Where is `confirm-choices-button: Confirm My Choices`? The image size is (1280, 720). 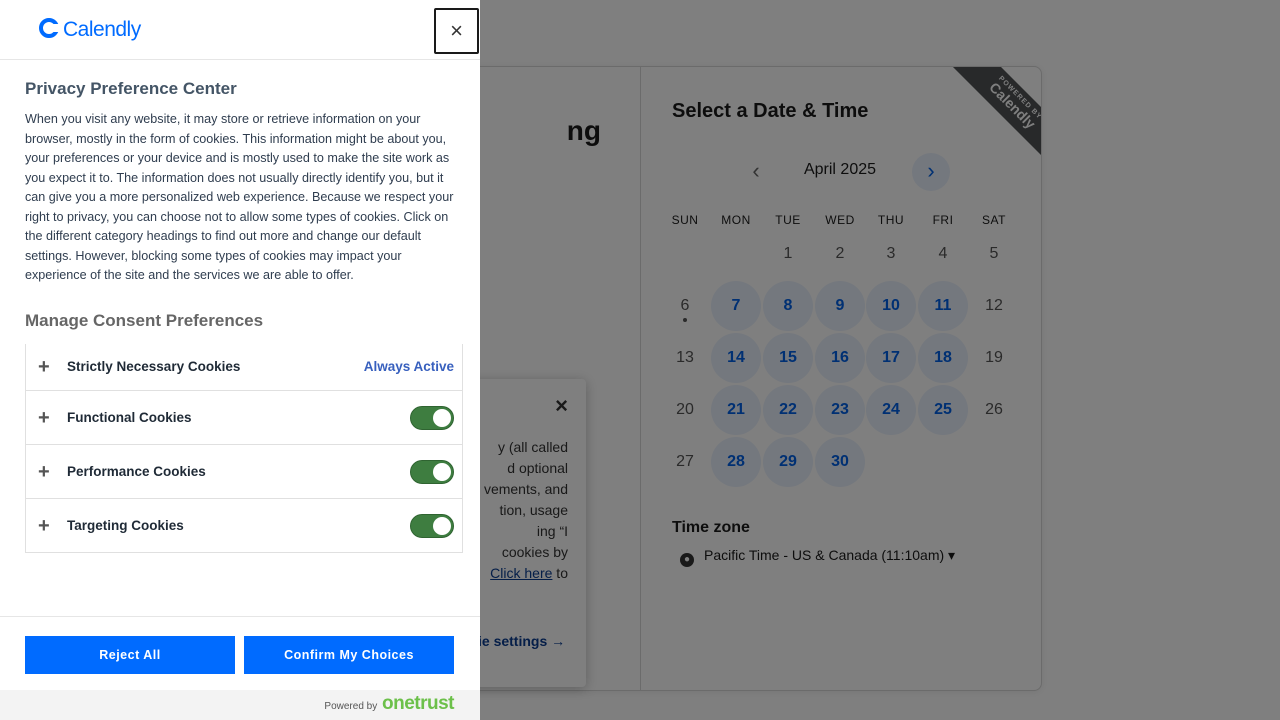
confirm-choices-button: Confirm My Choices is located at coordinates (349, 655).